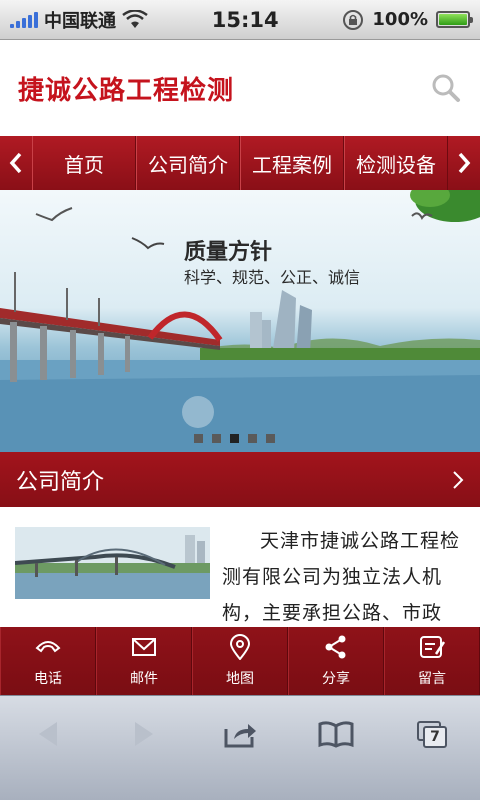 The image size is (480, 800). I want to click on slide-dot-active, so click(234, 438).